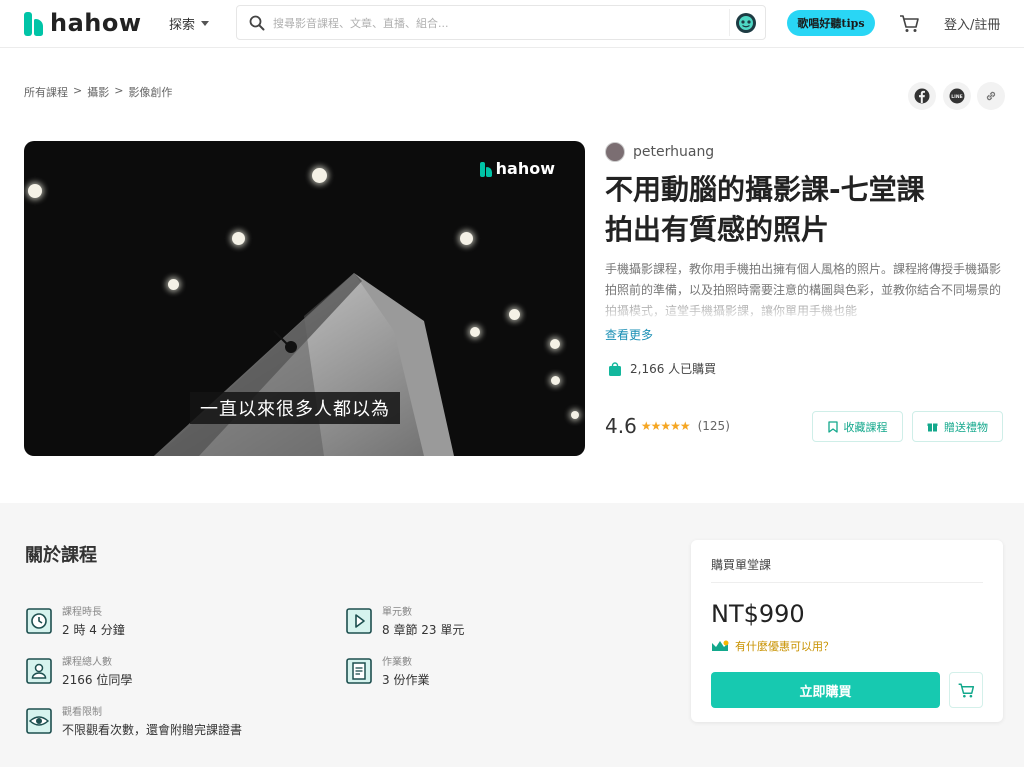  What do you see at coordinates (621, 426) in the screenshot?
I see `rating-score: 4.6` at bounding box center [621, 426].